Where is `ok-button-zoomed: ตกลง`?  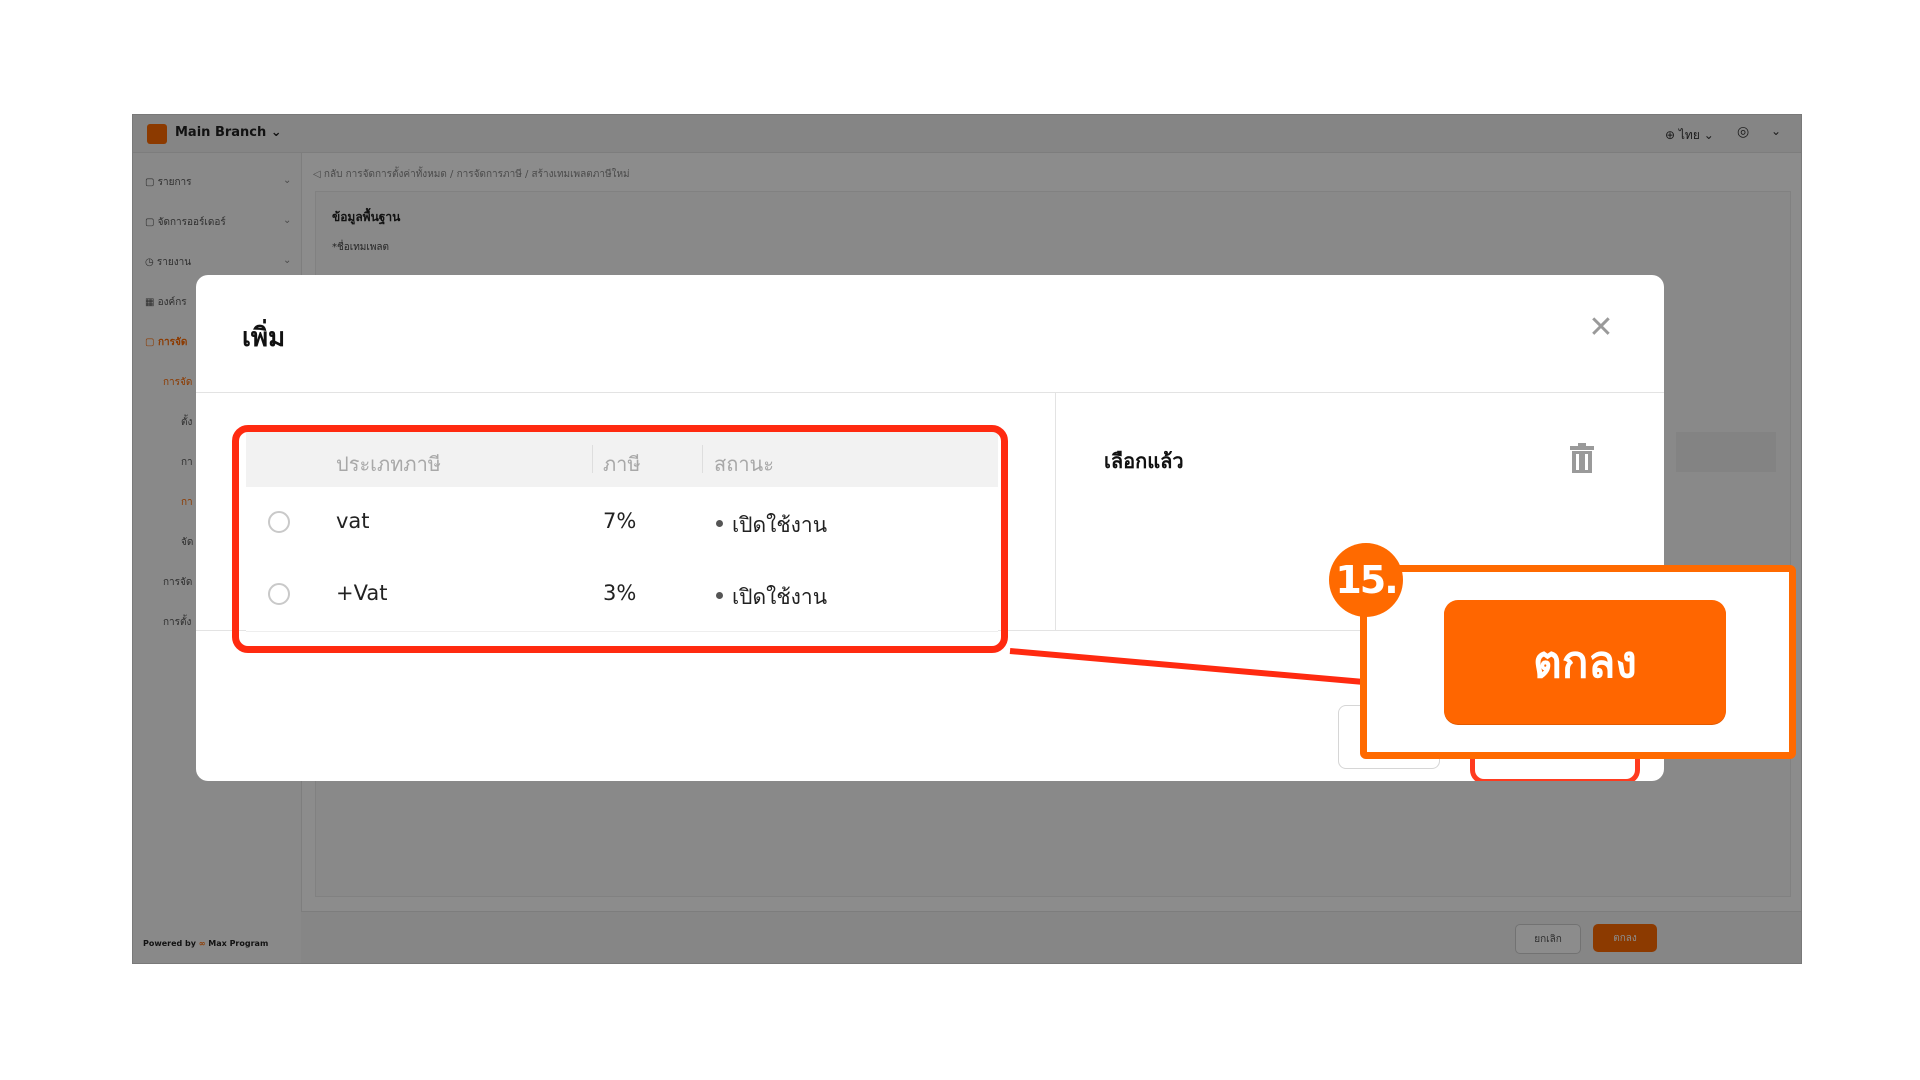 ok-button-zoomed: ตกลง is located at coordinates (1585, 662).